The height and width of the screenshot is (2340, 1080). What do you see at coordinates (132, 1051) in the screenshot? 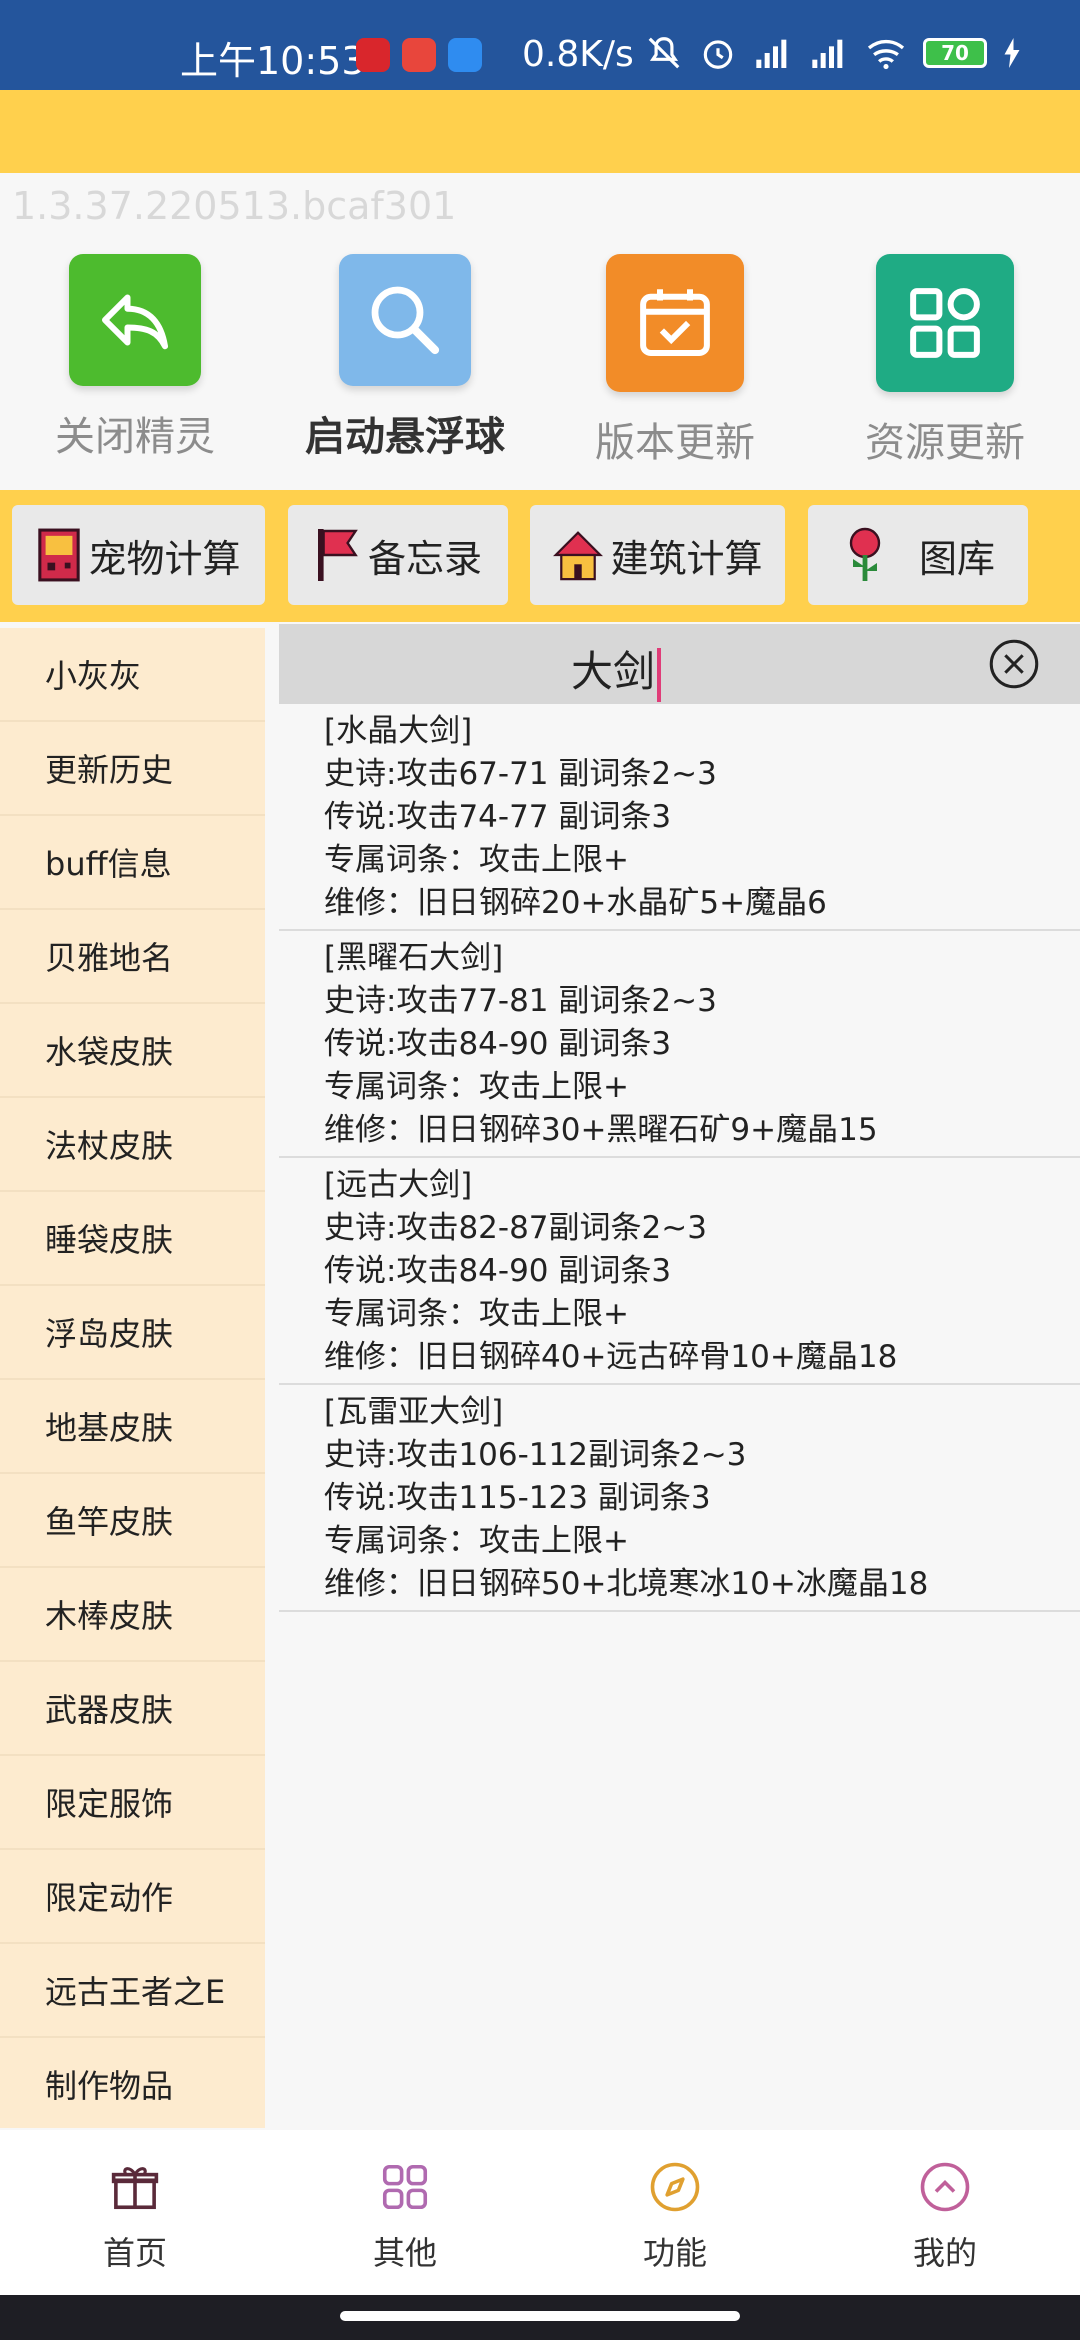
I see `sidebar-item: 水袋皮肤` at bounding box center [132, 1051].